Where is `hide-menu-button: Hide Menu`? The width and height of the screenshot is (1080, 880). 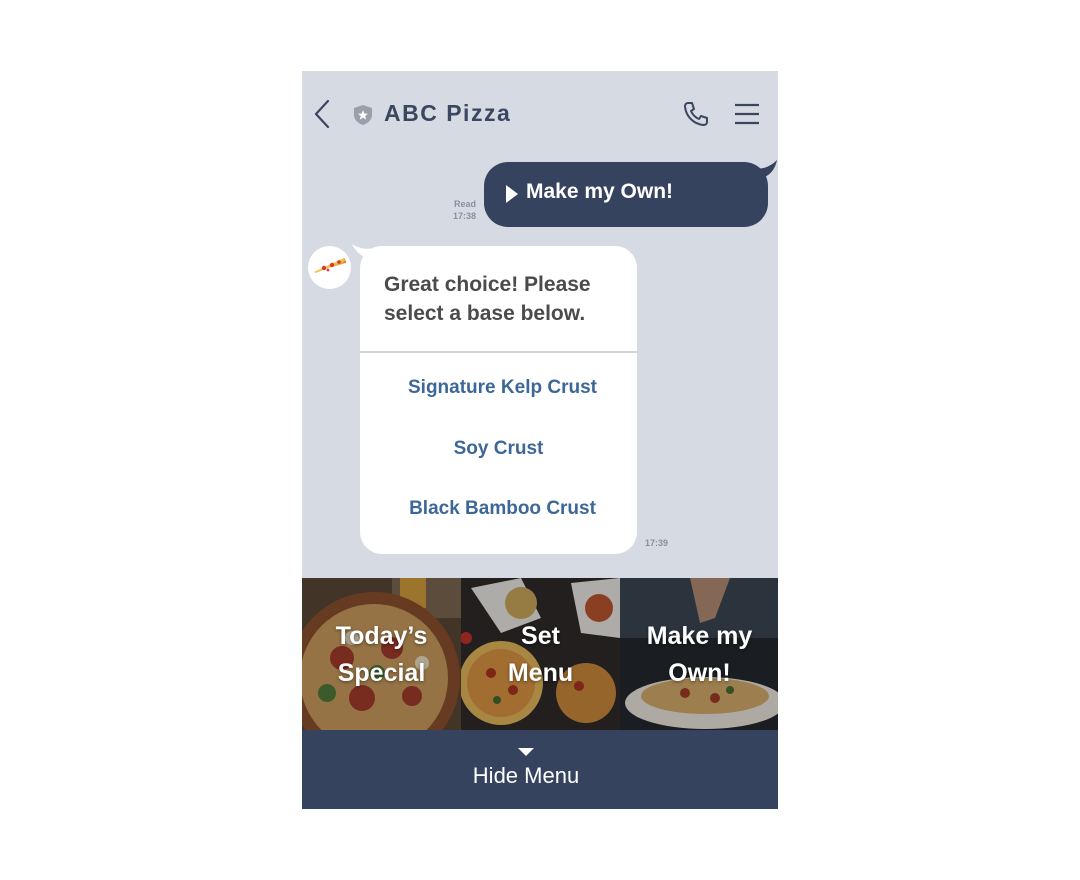 hide-menu-button: Hide Menu is located at coordinates (540, 769).